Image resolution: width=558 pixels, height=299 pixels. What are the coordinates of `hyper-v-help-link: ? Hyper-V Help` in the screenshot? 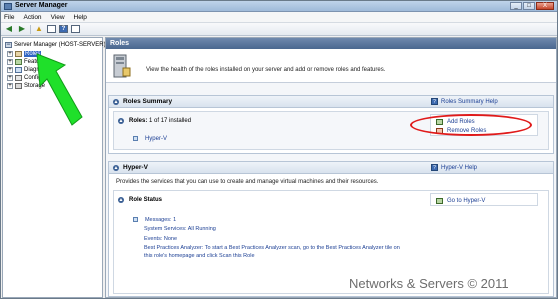 It's located at (454, 167).